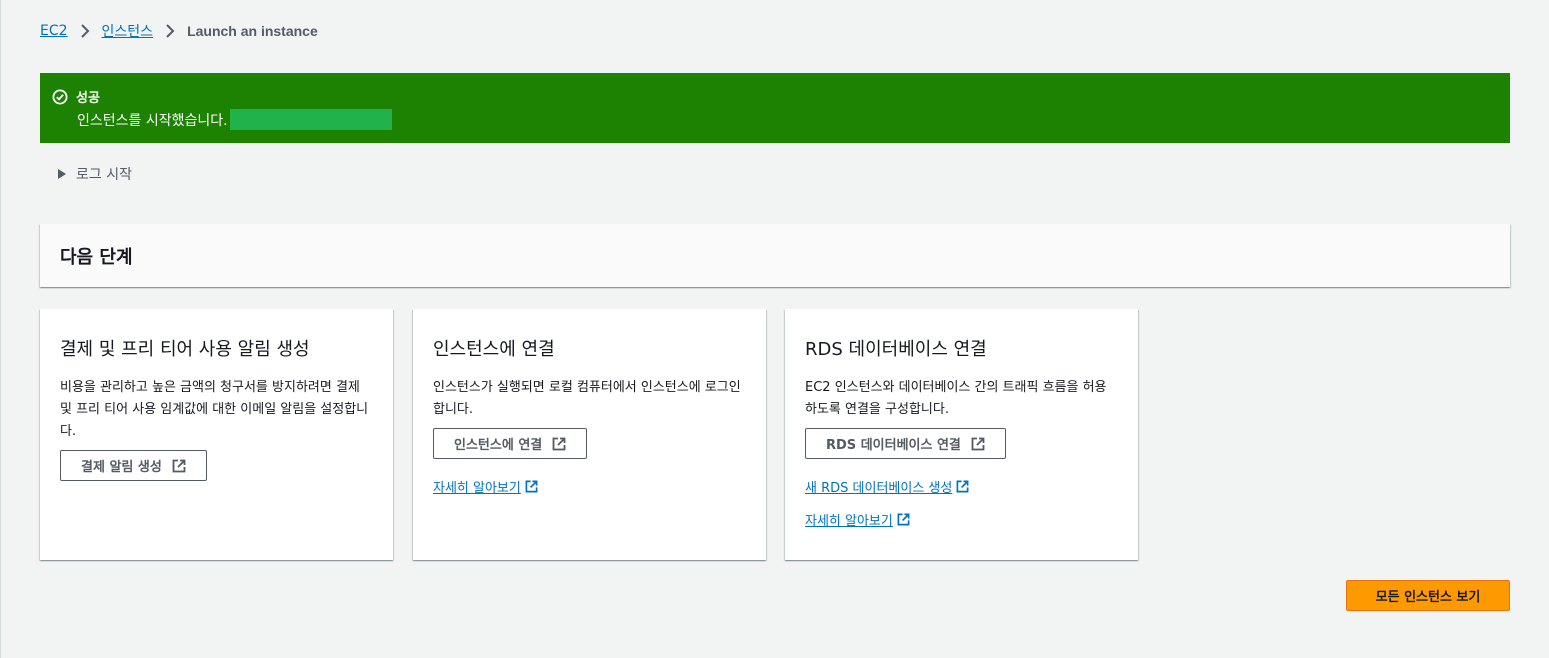 The height and width of the screenshot is (658, 1549). I want to click on link-row: 새 RDS 데이터베이스 생성, so click(961, 486).